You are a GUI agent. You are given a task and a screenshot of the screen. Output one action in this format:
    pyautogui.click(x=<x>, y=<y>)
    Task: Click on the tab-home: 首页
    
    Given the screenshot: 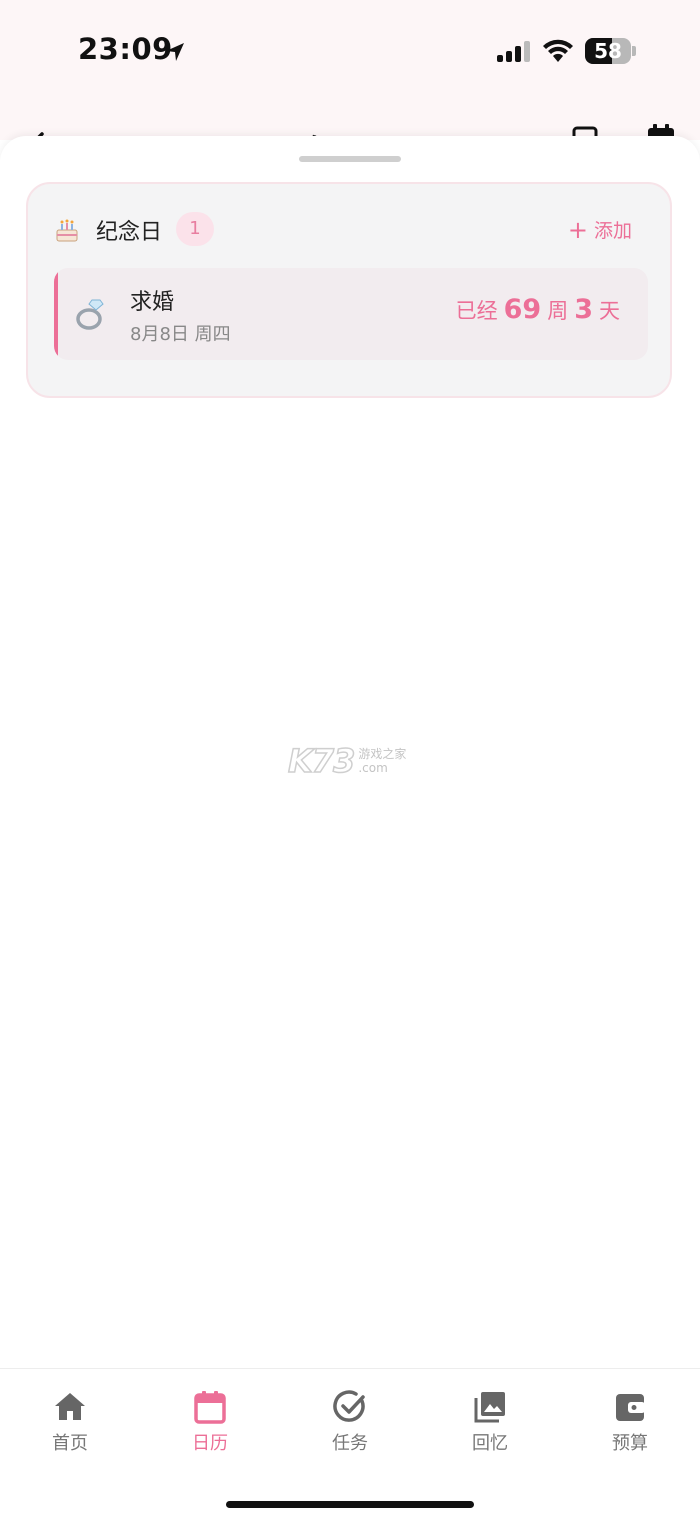 What is the action you would take?
    pyautogui.click(x=70, y=1424)
    